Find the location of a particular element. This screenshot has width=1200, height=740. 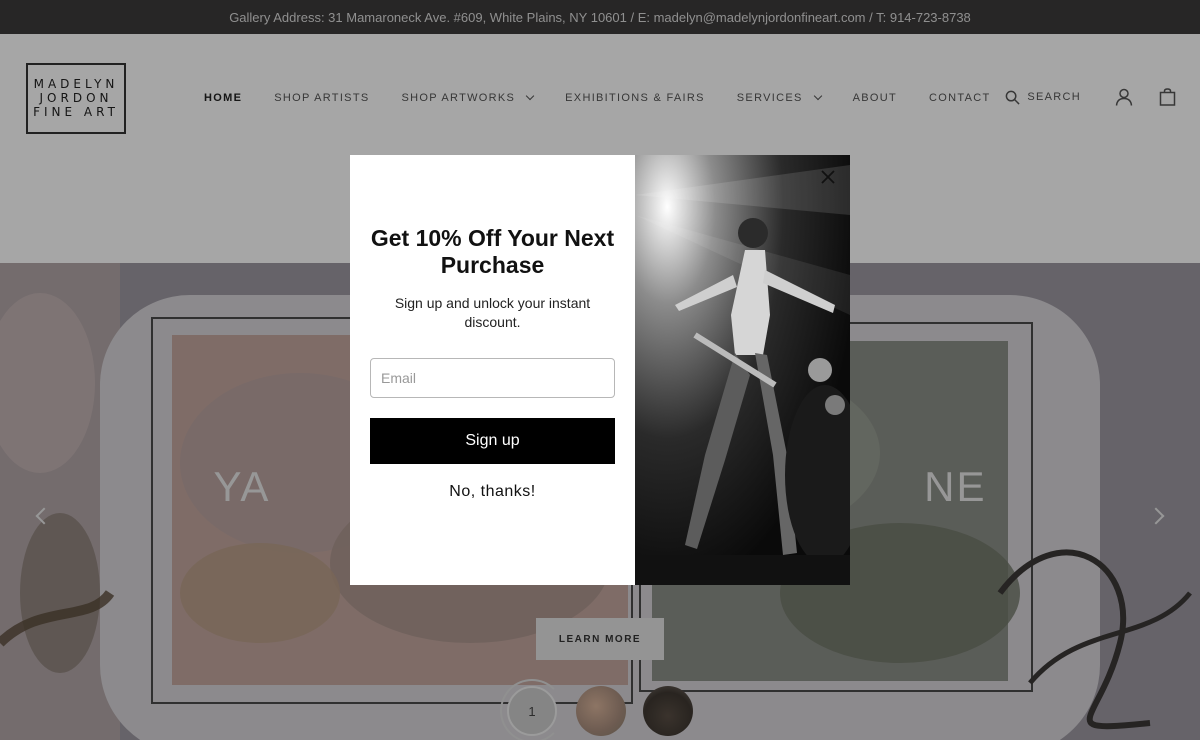

email-field is located at coordinates (492, 378).